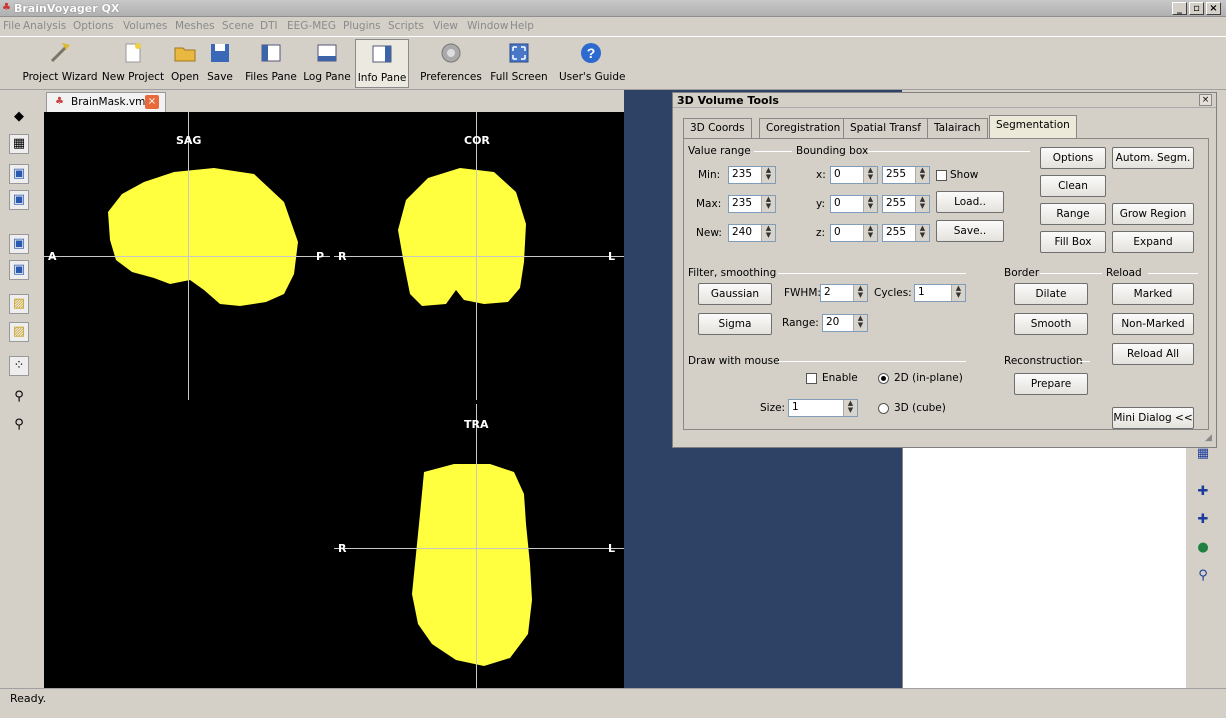 This screenshot has width=1226, height=718. I want to click on close-button: ×, so click(1213, 8).